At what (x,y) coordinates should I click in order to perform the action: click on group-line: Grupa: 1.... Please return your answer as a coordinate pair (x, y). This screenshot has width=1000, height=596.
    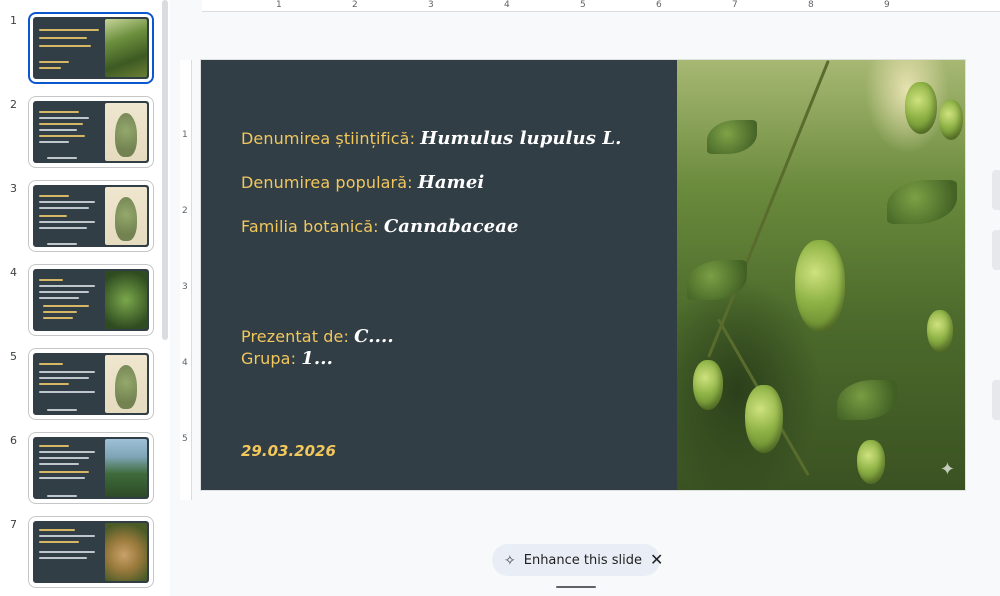
    Looking at the image, I should click on (287, 358).